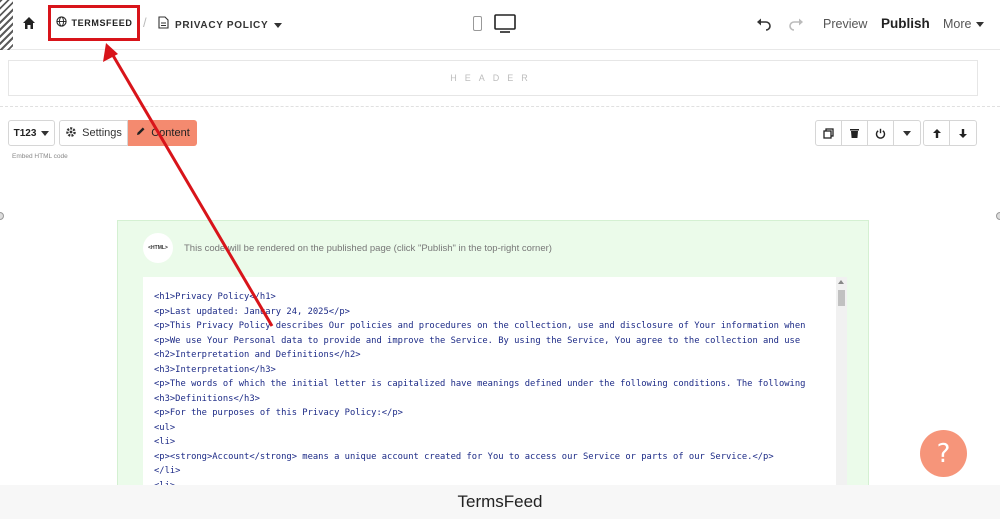 This screenshot has width=1000, height=519. What do you see at coordinates (477, 23) in the screenshot?
I see `mobile-device-icon` at bounding box center [477, 23].